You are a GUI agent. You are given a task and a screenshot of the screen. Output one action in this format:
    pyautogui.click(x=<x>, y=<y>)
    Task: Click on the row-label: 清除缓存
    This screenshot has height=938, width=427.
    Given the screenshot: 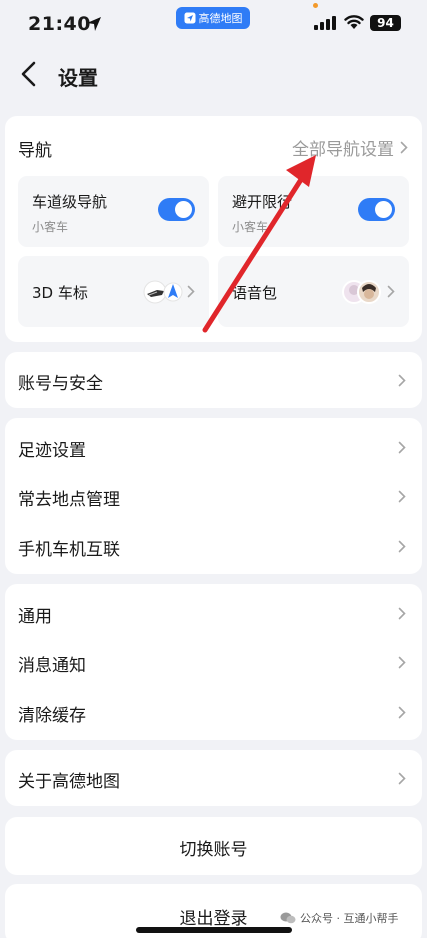 What is the action you would take?
    pyautogui.click(x=52, y=716)
    